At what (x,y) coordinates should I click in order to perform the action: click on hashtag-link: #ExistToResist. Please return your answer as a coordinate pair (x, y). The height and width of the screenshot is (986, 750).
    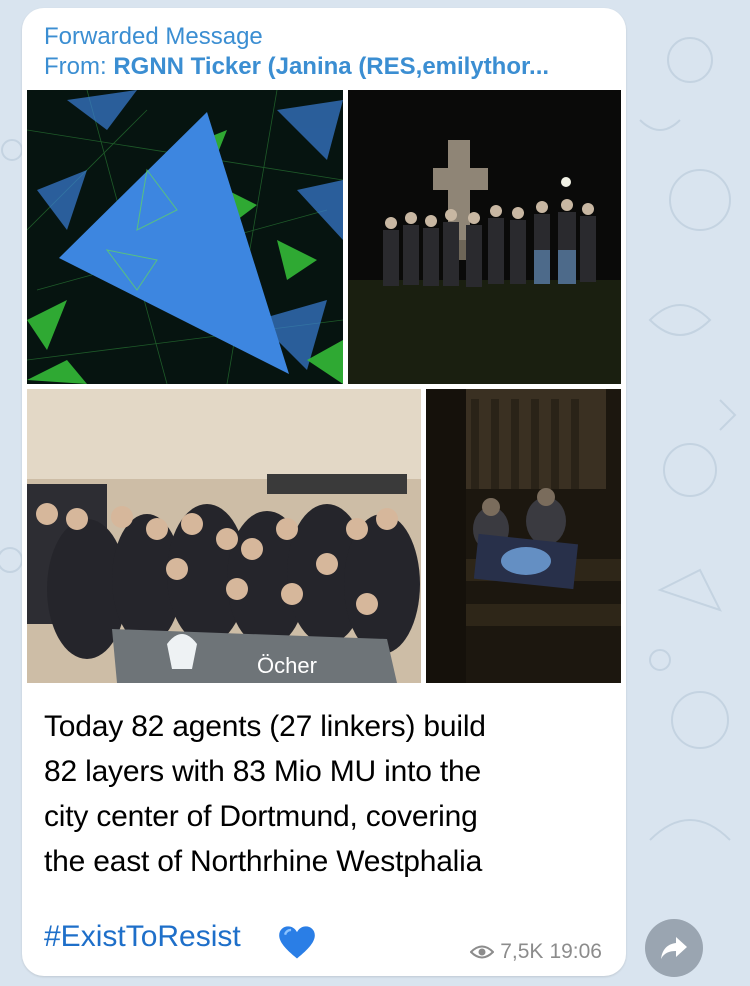
    Looking at the image, I should click on (142, 937).